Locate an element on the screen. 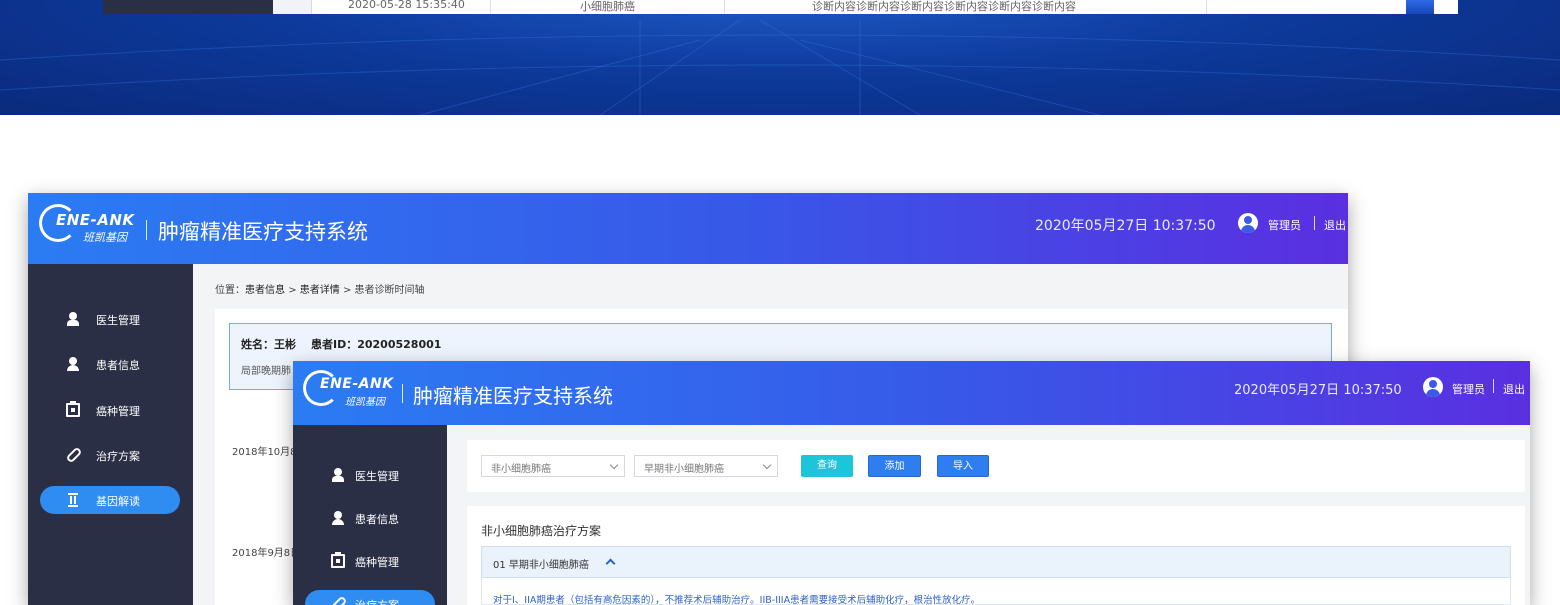  add-button: 添加 is located at coordinates (894, 466).